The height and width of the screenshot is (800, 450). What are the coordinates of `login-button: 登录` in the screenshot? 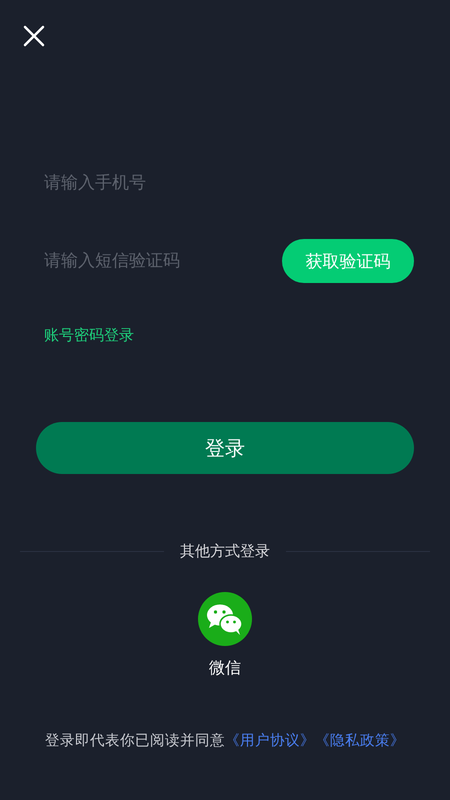 It's located at (225, 448).